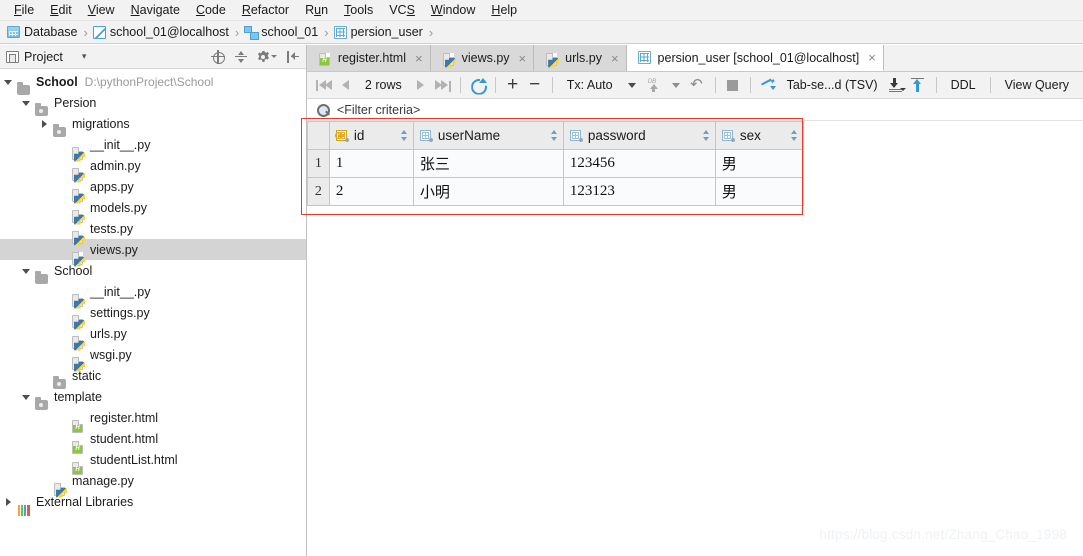 This screenshot has height=556, width=1083. I want to click on cell-username: 张三, so click(488, 163).